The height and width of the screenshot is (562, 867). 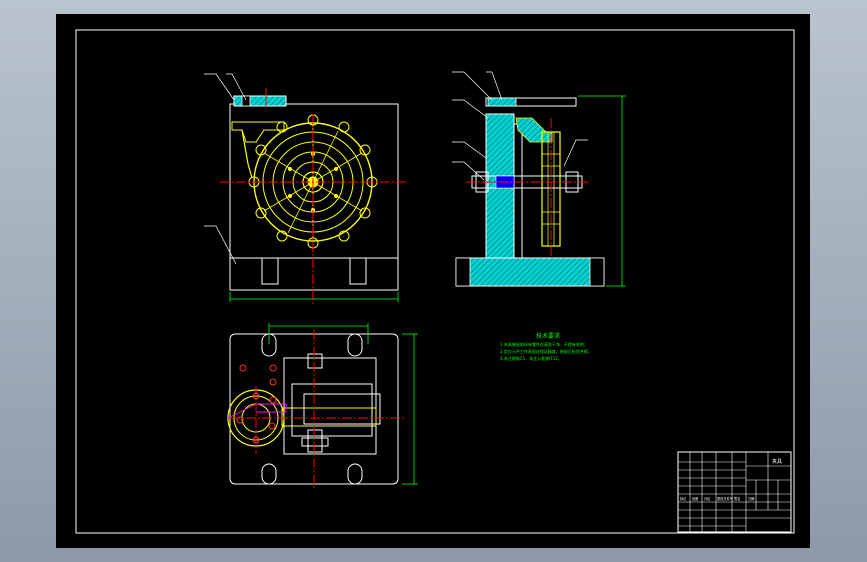 What do you see at coordinates (777, 461) in the screenshot?
I see `title-name: 夹具` at bounding box center [777, 461].